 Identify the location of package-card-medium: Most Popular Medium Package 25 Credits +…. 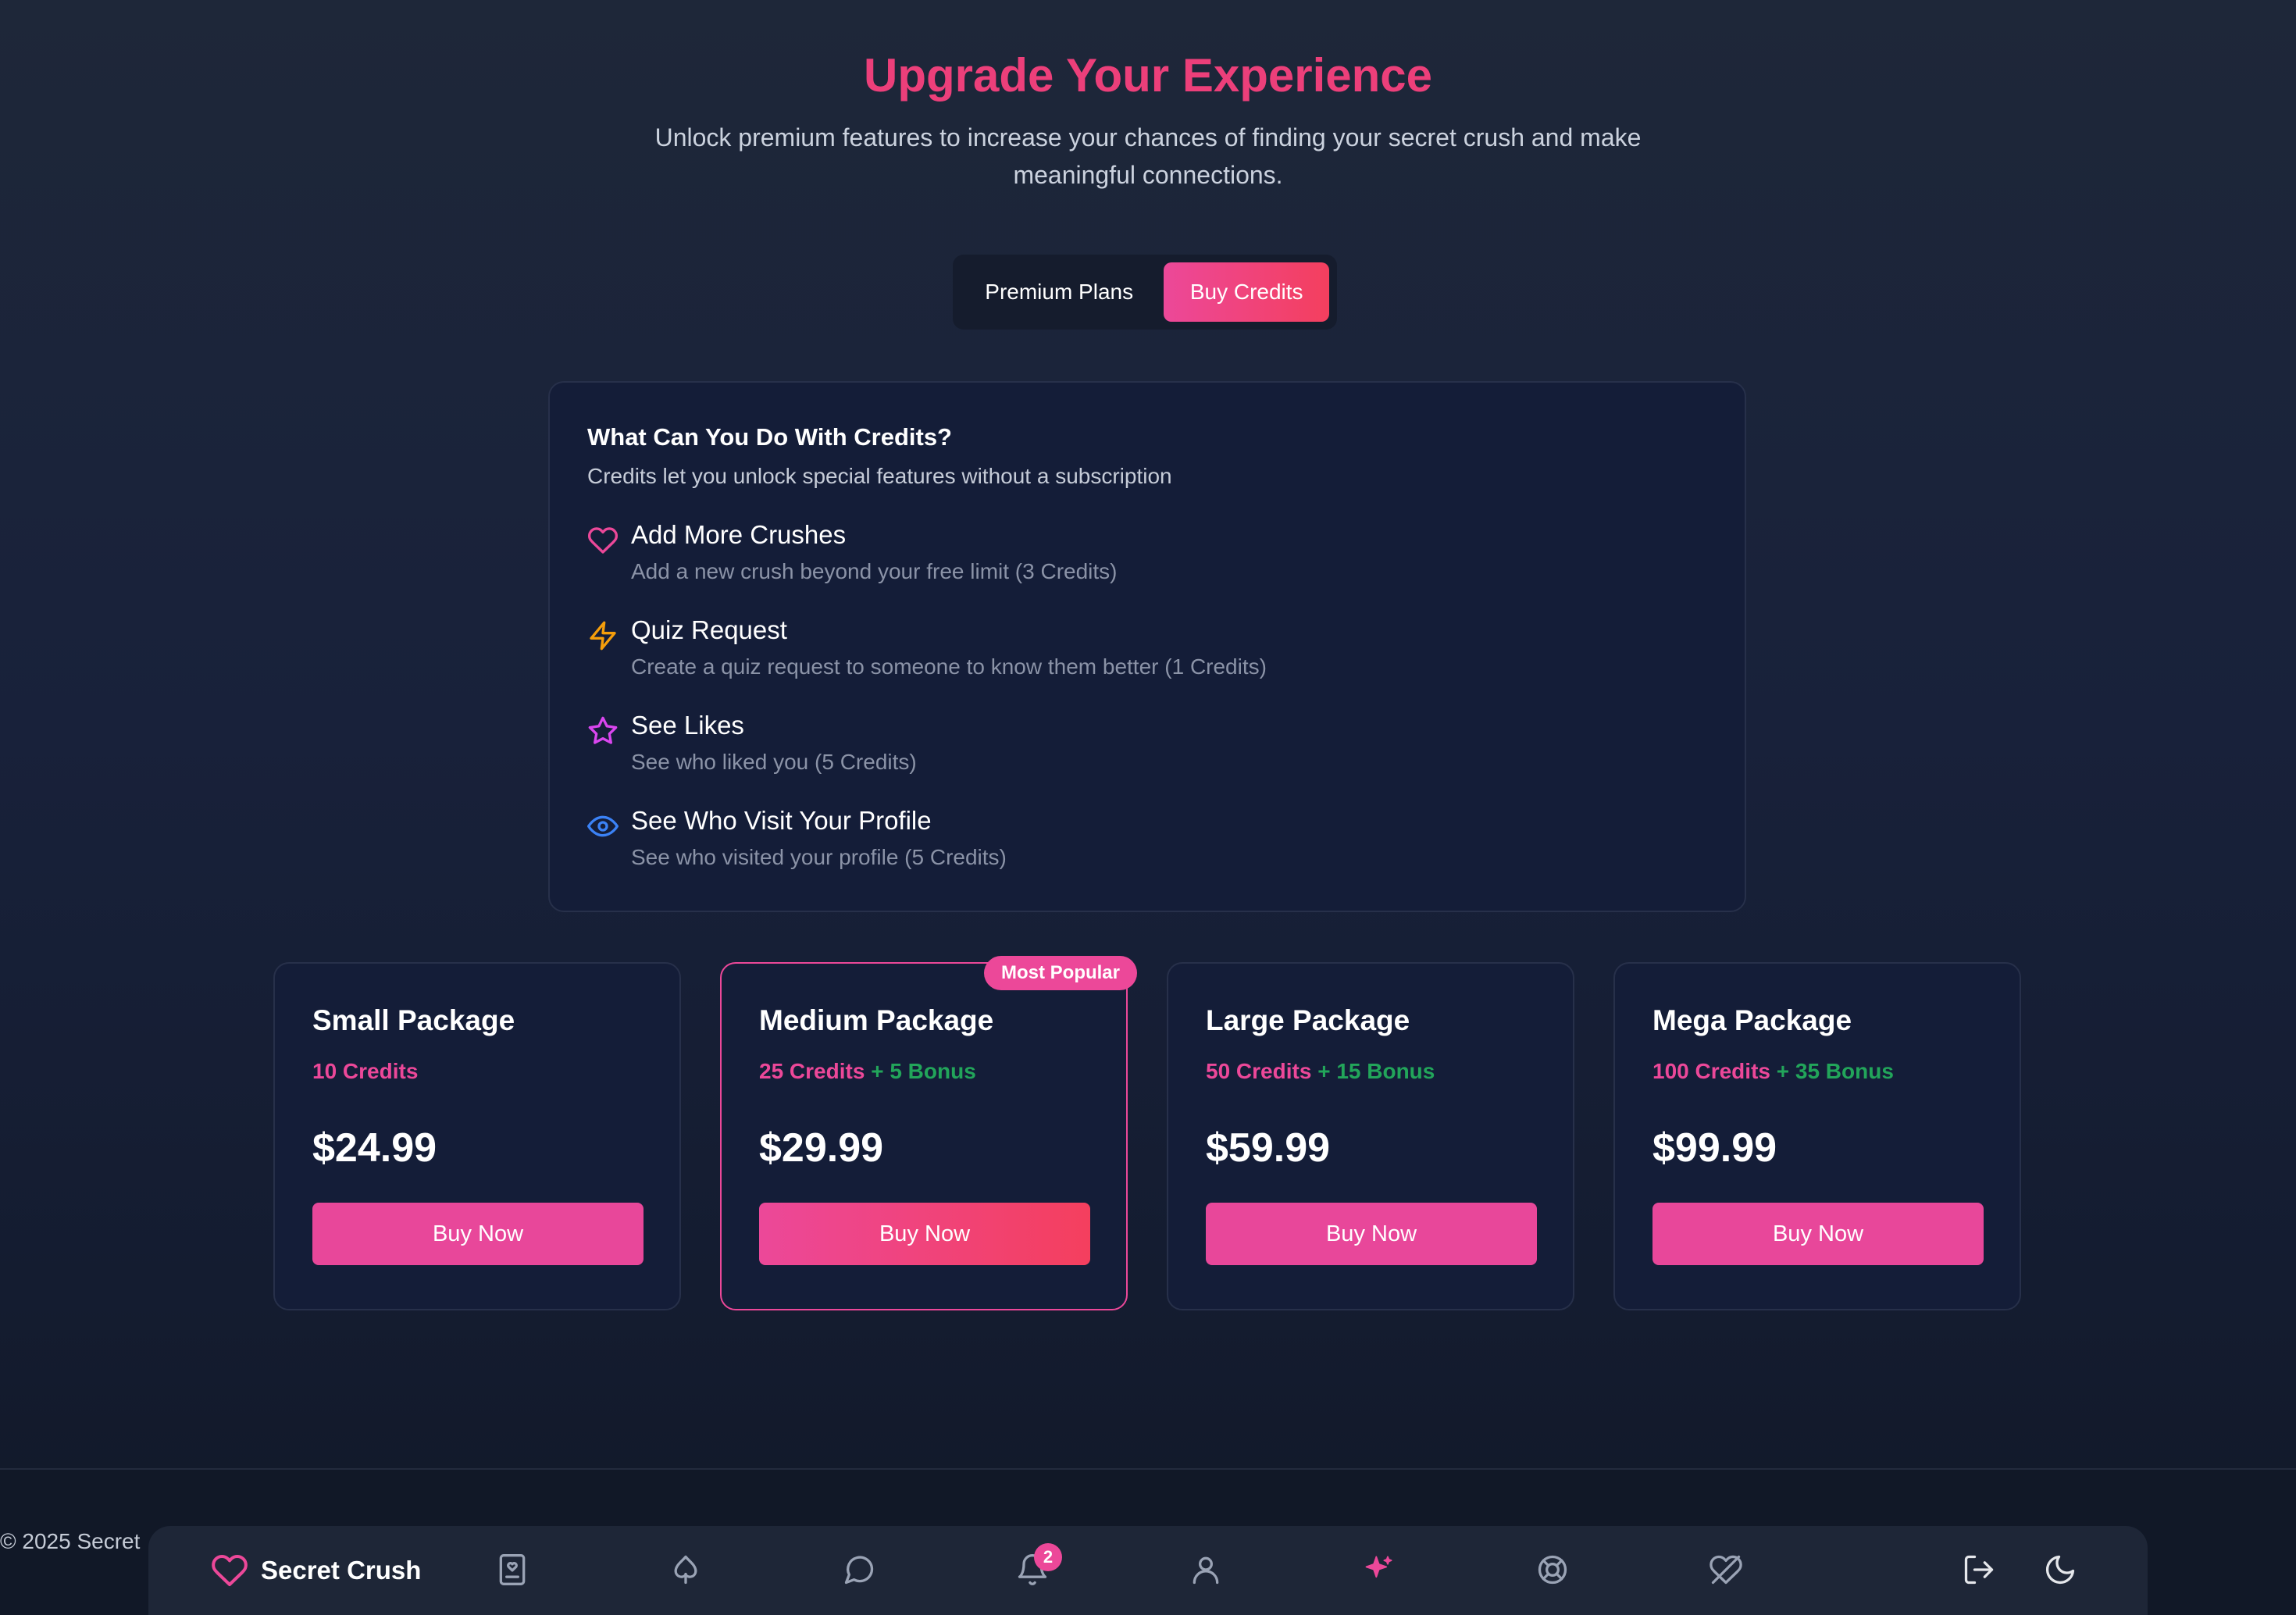
(928, 1133).